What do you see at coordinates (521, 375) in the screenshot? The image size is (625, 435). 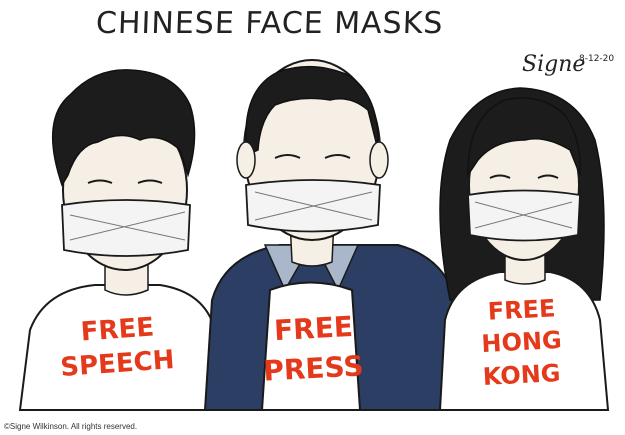 I see `shirt-text-line-3: KONG` at bounding box center [521, 375].